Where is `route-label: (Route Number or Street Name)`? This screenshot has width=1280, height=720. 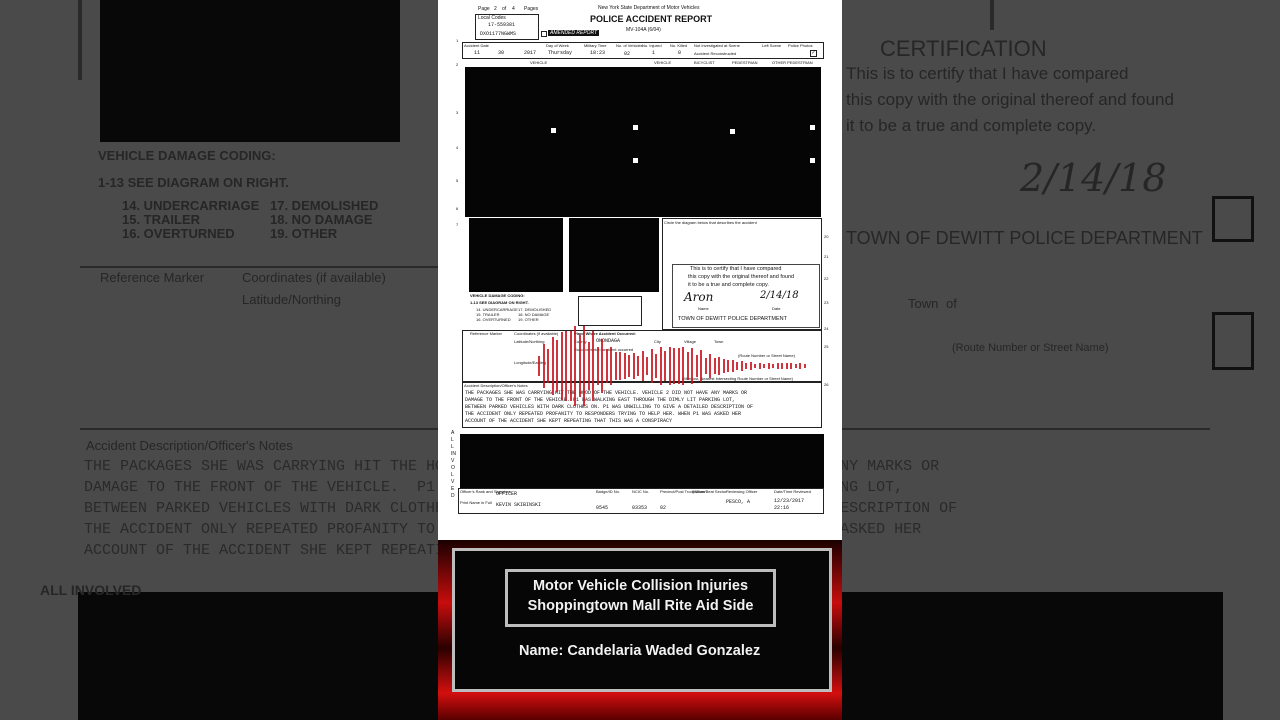 route-label: (Route Number or Street Name) is located at coordinates (766, 355).